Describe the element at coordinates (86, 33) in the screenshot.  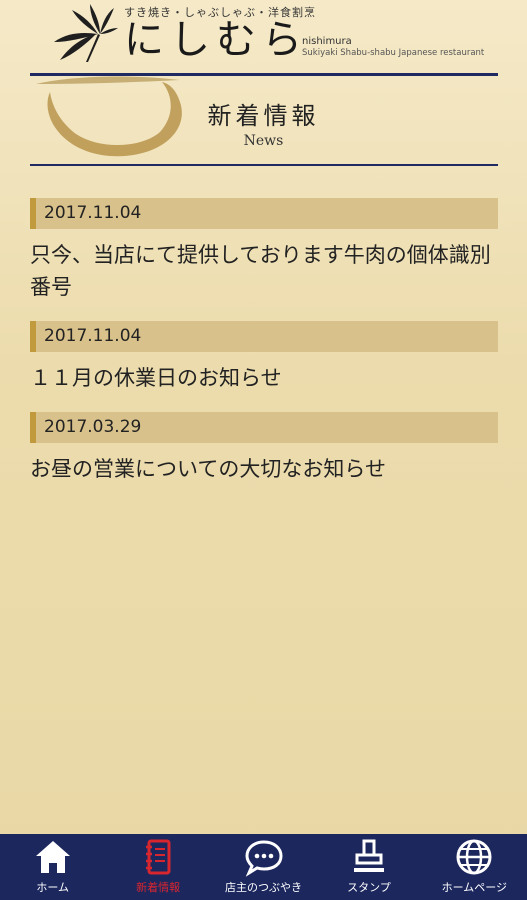
I see `bamboo-leaf-logo` at that location.